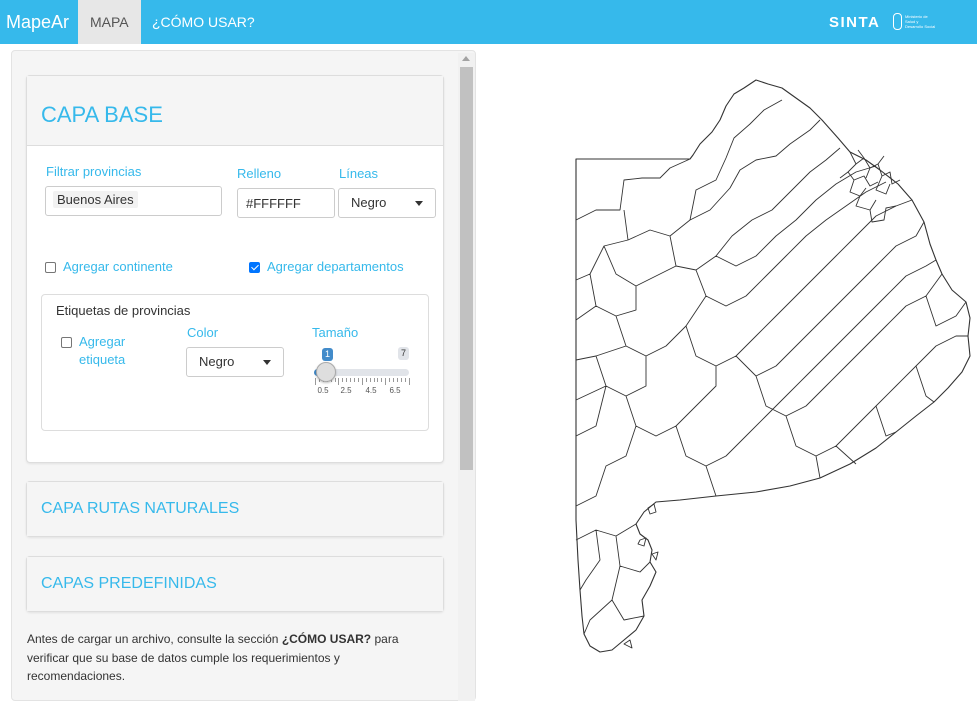  What do you see at coordinates (328, 354) in the screenshot?
I see `slider-value-badge: 1` at bounding box center [328, 354].